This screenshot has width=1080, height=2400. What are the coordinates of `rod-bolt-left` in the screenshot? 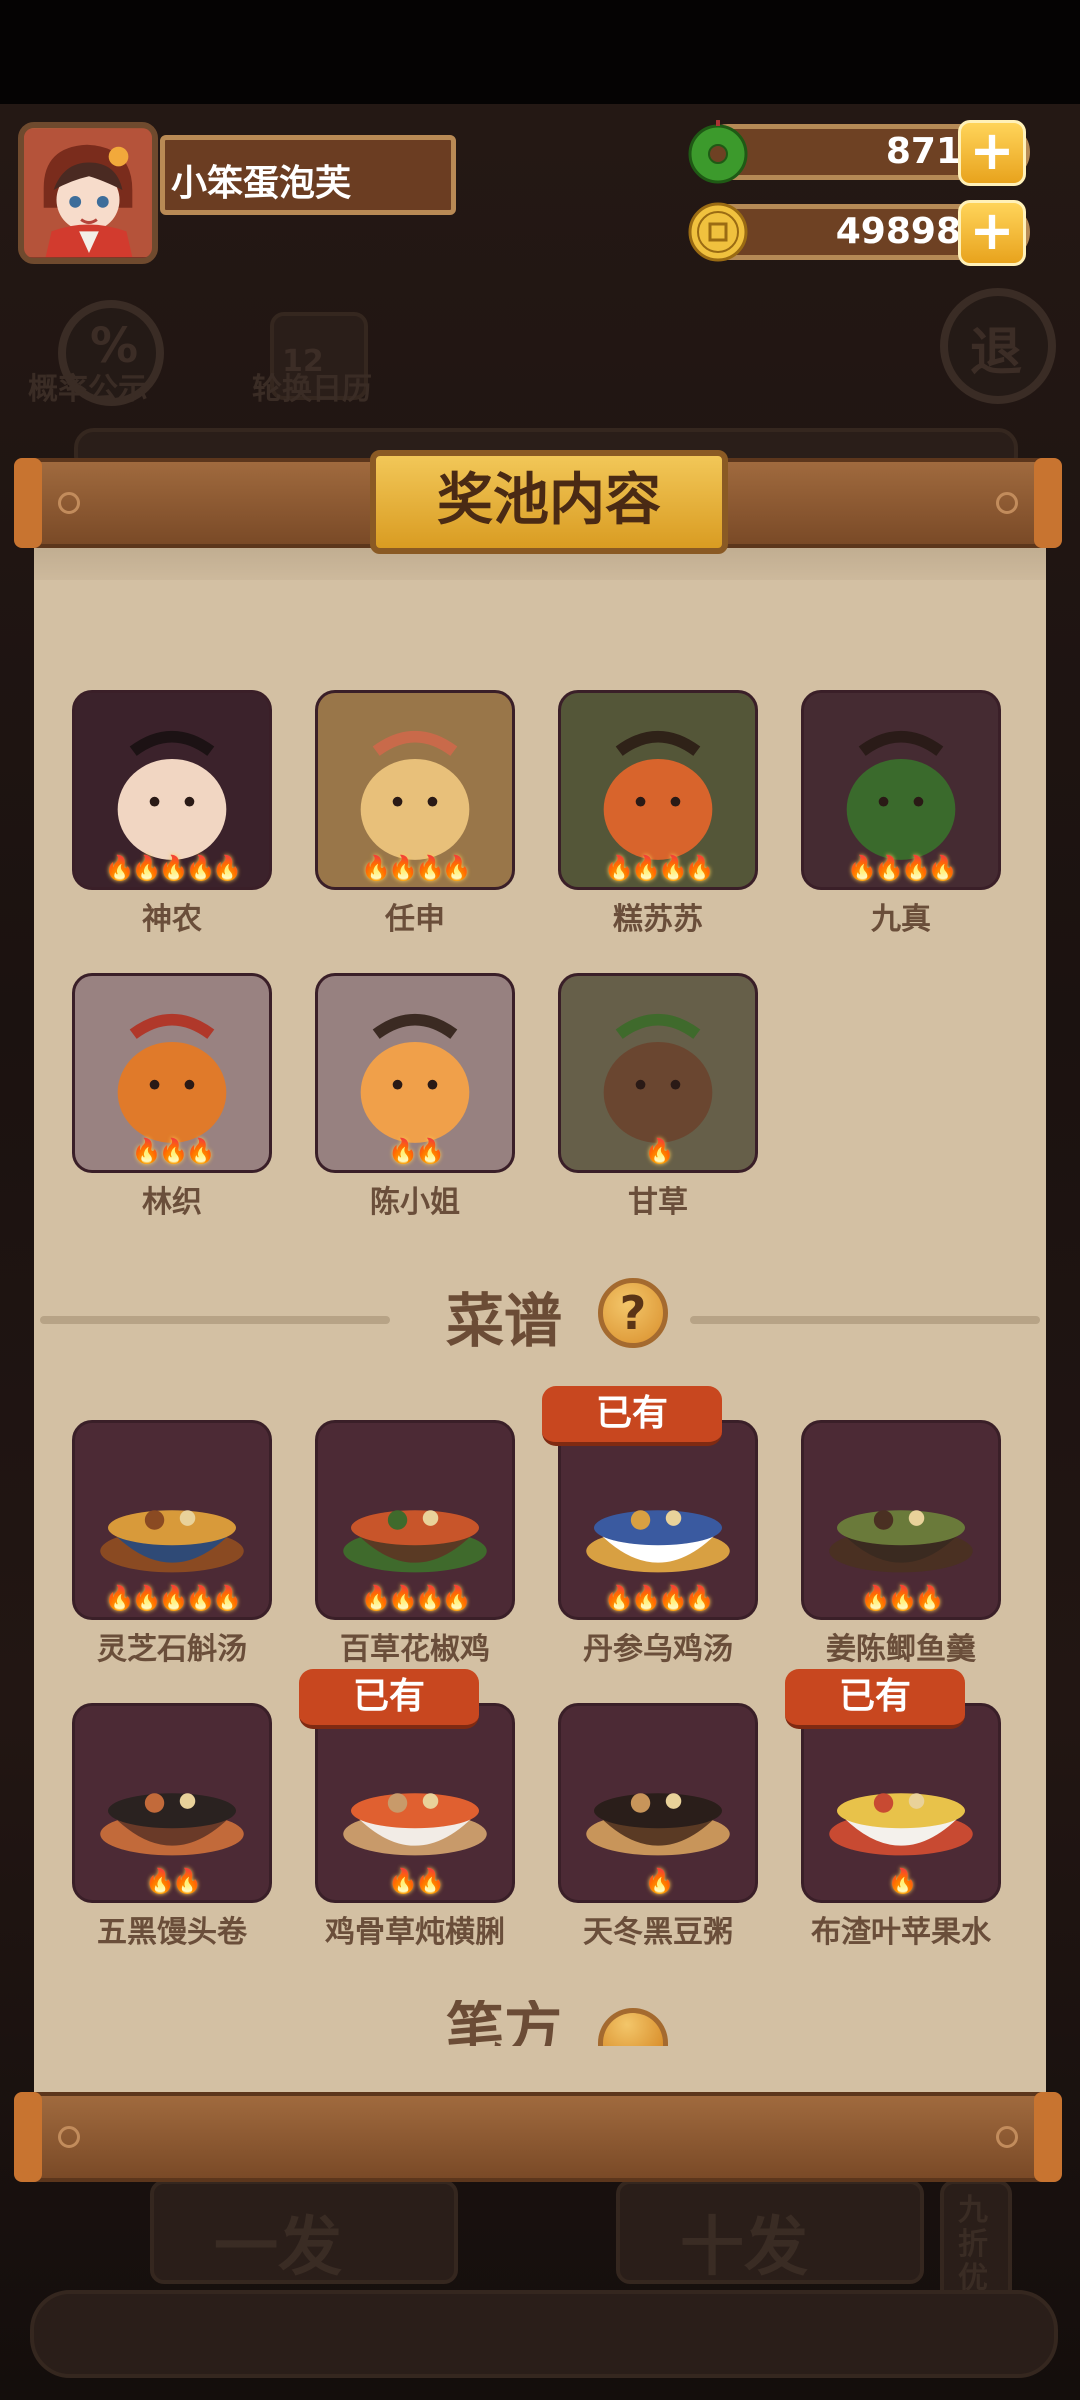 It's located at (69, 503).